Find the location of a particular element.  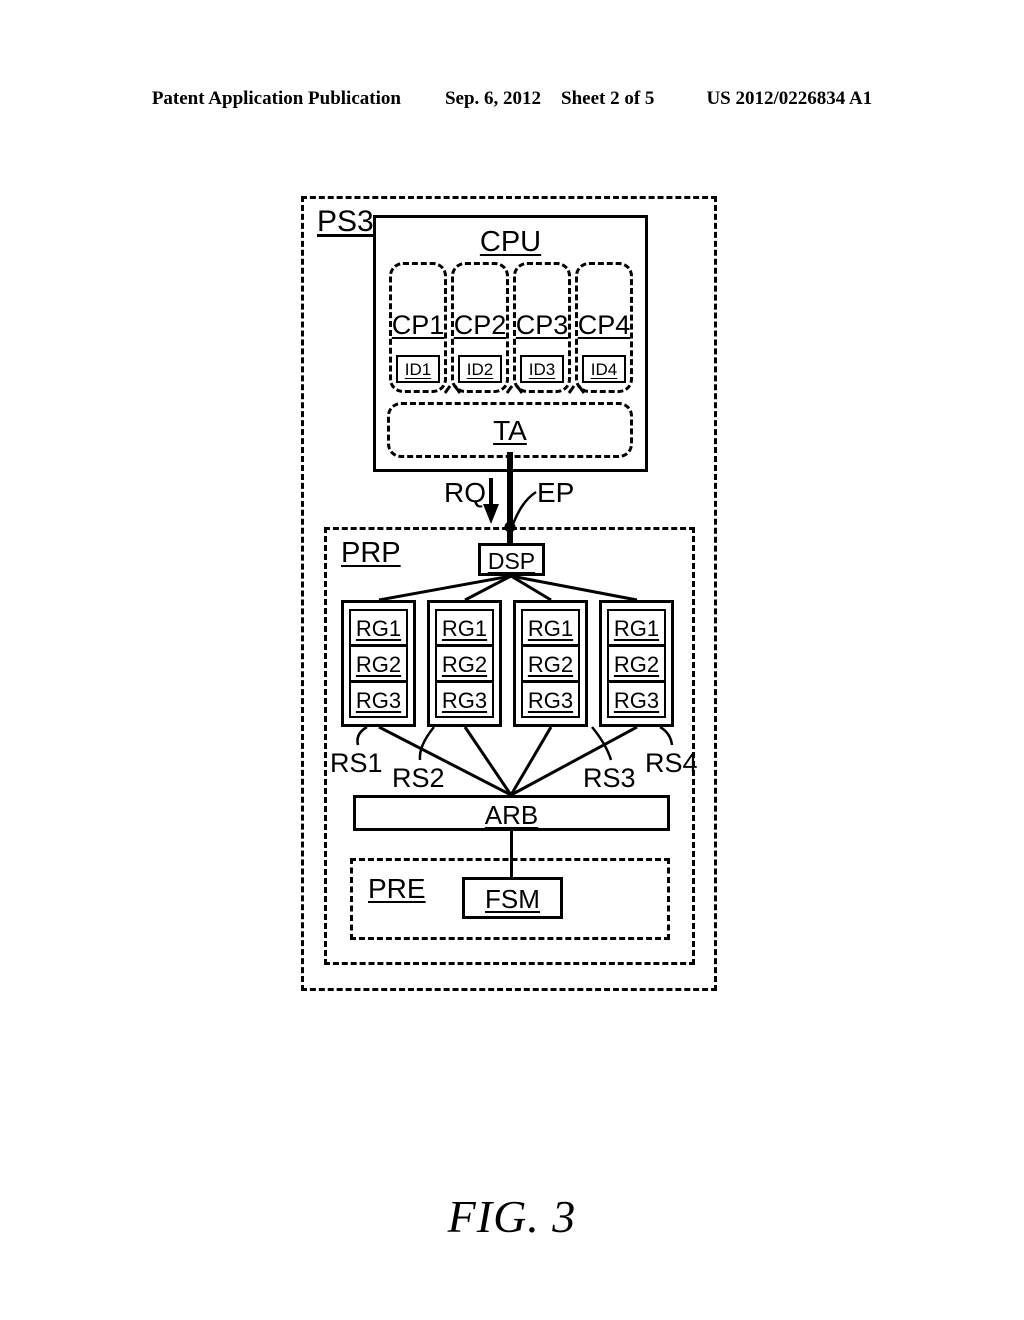

register-set-4-rg1-label: RG1 is located at coordinates (636, 628).